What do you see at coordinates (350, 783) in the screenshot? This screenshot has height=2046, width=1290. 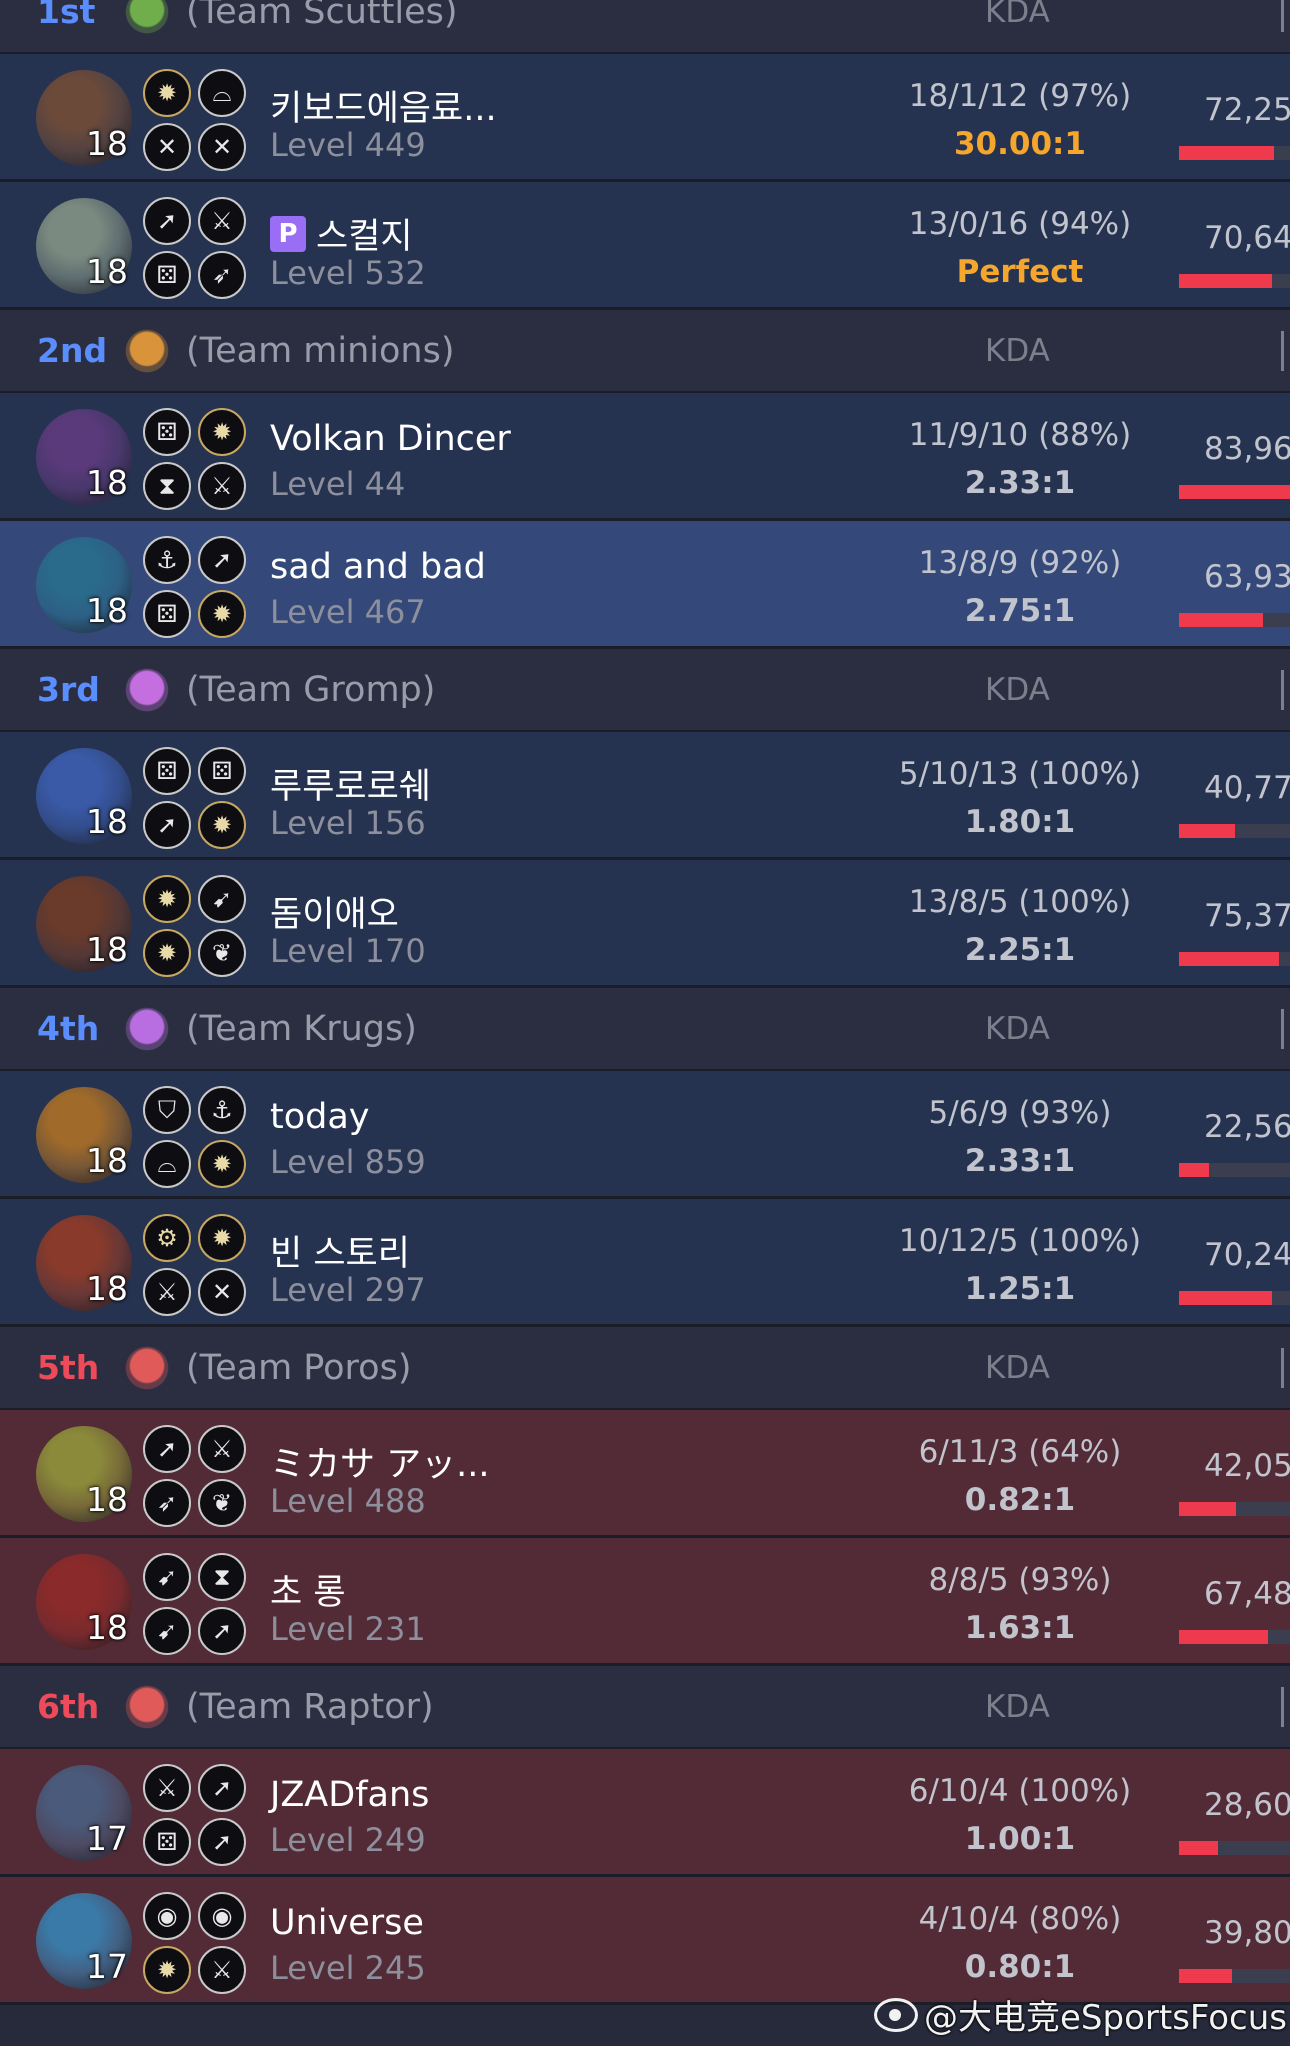 I see `player-name: 루루로로쉐` at bounding box center [350, 783].